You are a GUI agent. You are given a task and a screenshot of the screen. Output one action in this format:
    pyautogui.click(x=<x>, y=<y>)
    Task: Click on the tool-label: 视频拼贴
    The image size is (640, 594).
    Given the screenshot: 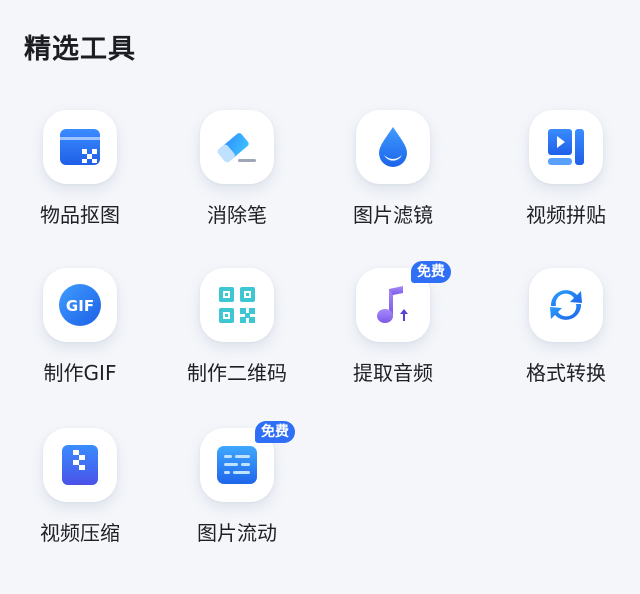 What is the action you would take?
    pyautogui.click(x=566, y=215)
    